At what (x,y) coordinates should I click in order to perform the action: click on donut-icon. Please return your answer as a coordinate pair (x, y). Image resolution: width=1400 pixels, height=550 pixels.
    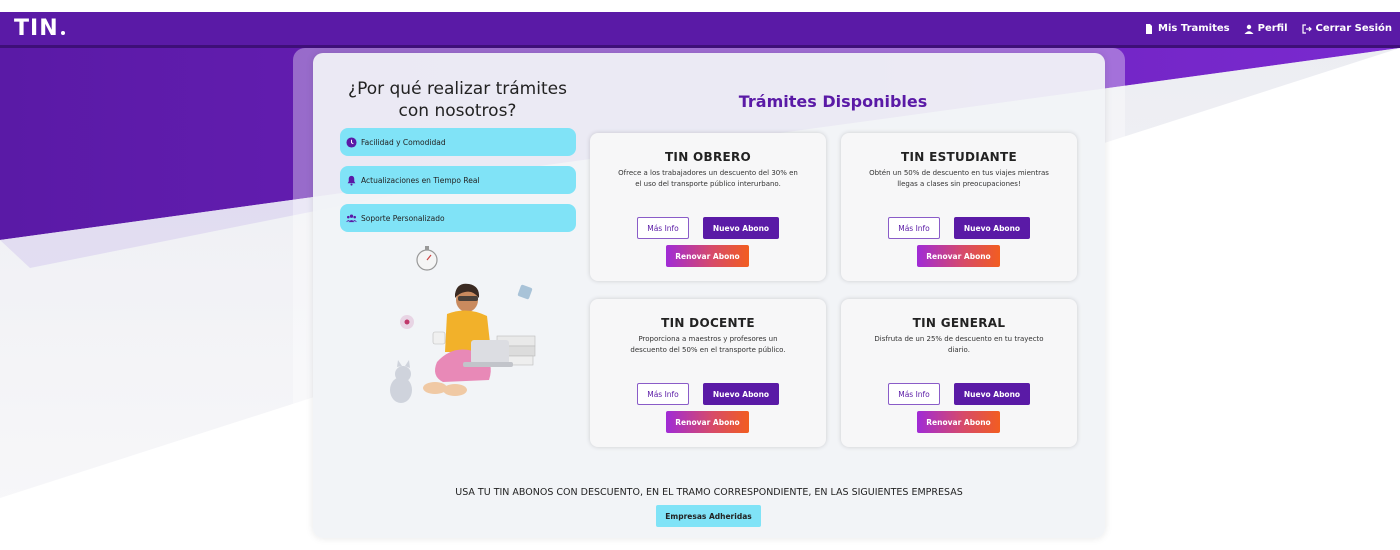
    Looking at the image, I should click on (407, 322).